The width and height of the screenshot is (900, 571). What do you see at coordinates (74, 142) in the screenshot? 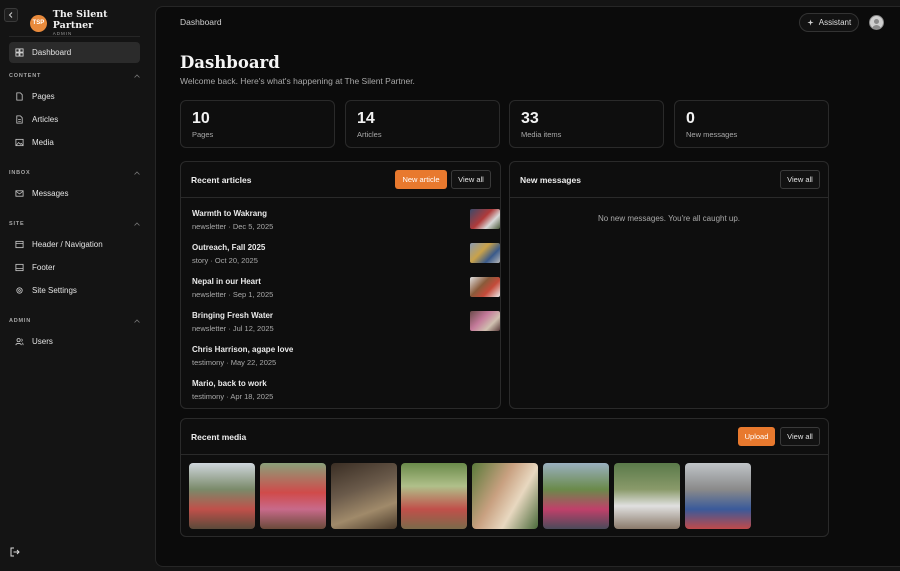
I see `sidebar-item-media: Media` at bounding box center [74, 142].